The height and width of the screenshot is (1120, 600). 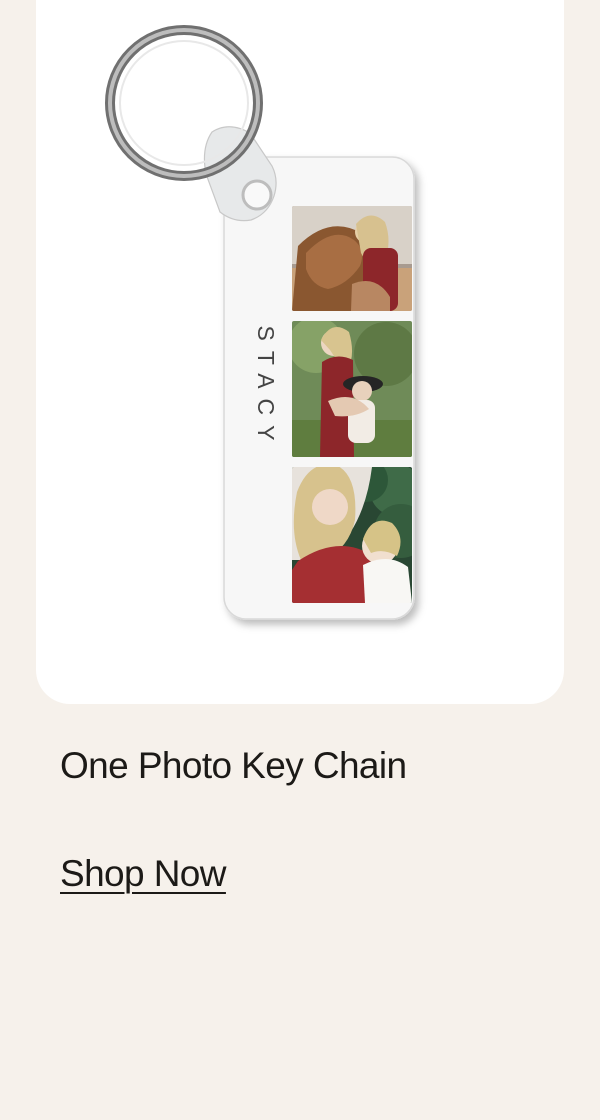 What do you see at coordinates (143, 874) in the screenshot?
I see `shop-now-link: Shop Now` at bounding box center [143, 874].